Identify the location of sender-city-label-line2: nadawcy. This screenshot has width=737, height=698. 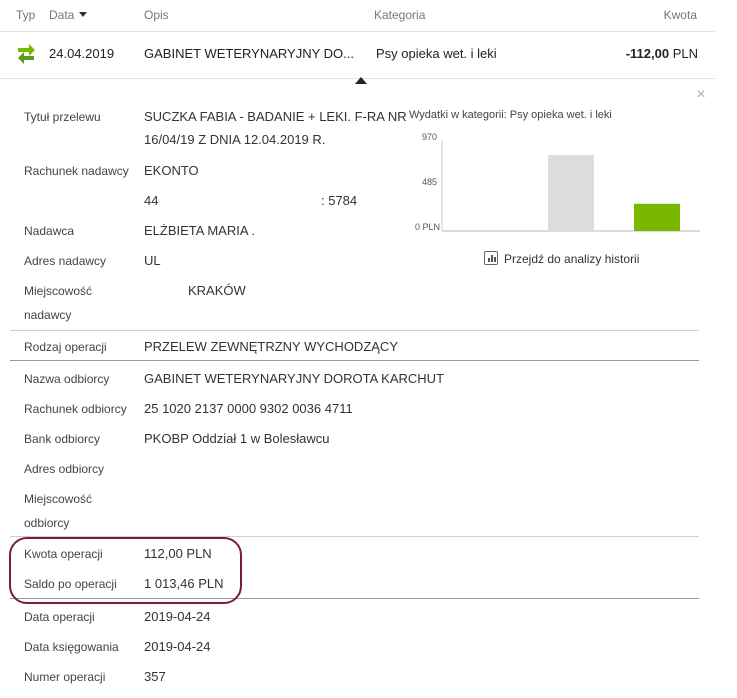
(48, 315).